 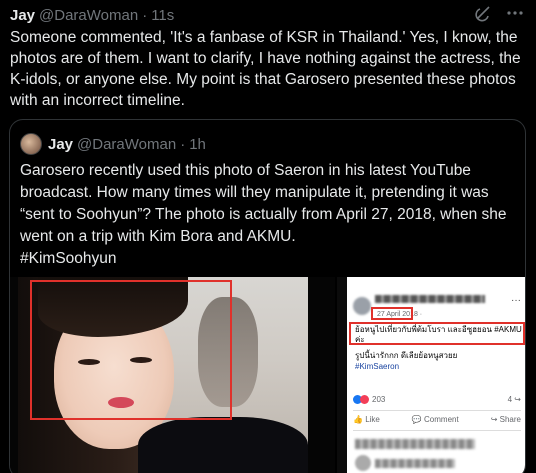 I want to click on fb-share-count: 4 ↪, so click(x=514, y=399).